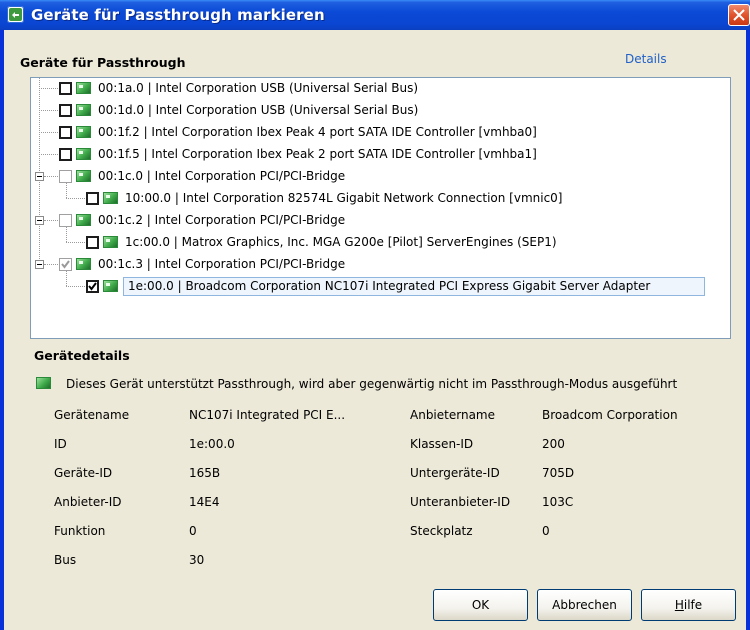 The height and width of the screenshot is (630, 750). What do you see at coordinates (610, 415) in the screenshot?
I see `prop-value: Broadcom Corporation` at bounding box center [610, 415].